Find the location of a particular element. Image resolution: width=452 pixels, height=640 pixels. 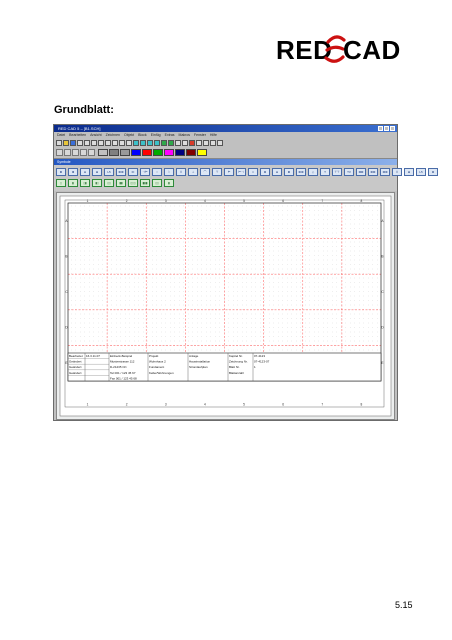

symbol-button: TV is located at coordinates (349, 172).